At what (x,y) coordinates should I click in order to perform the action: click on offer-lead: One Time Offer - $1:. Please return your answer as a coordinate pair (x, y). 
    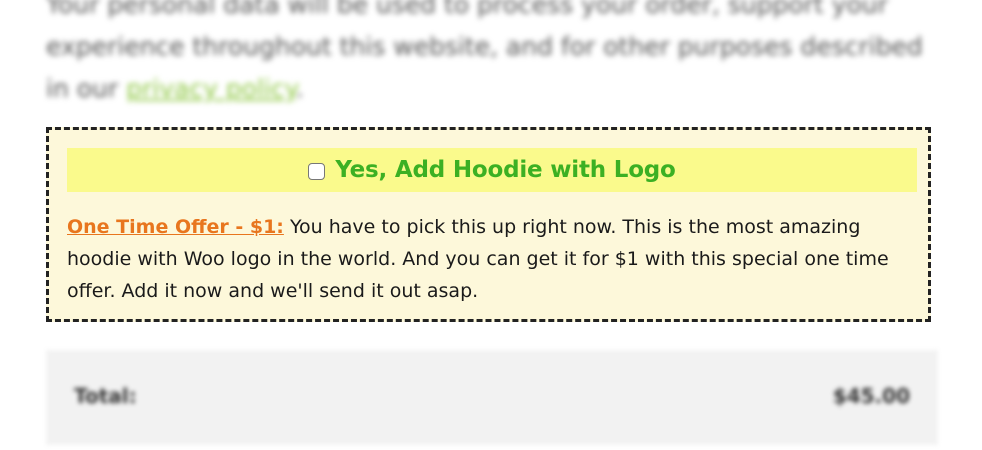
    Looking at the image, I should click on (175, 227).